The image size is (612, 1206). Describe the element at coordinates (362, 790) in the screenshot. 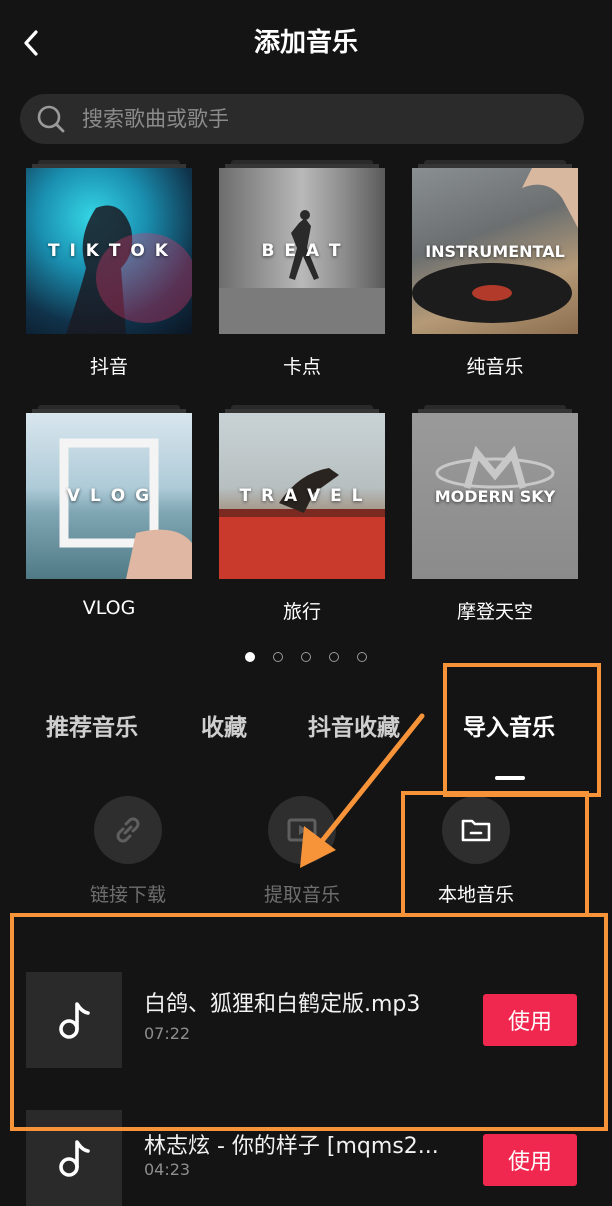

I see `annotation-arrow-icon` at that location.